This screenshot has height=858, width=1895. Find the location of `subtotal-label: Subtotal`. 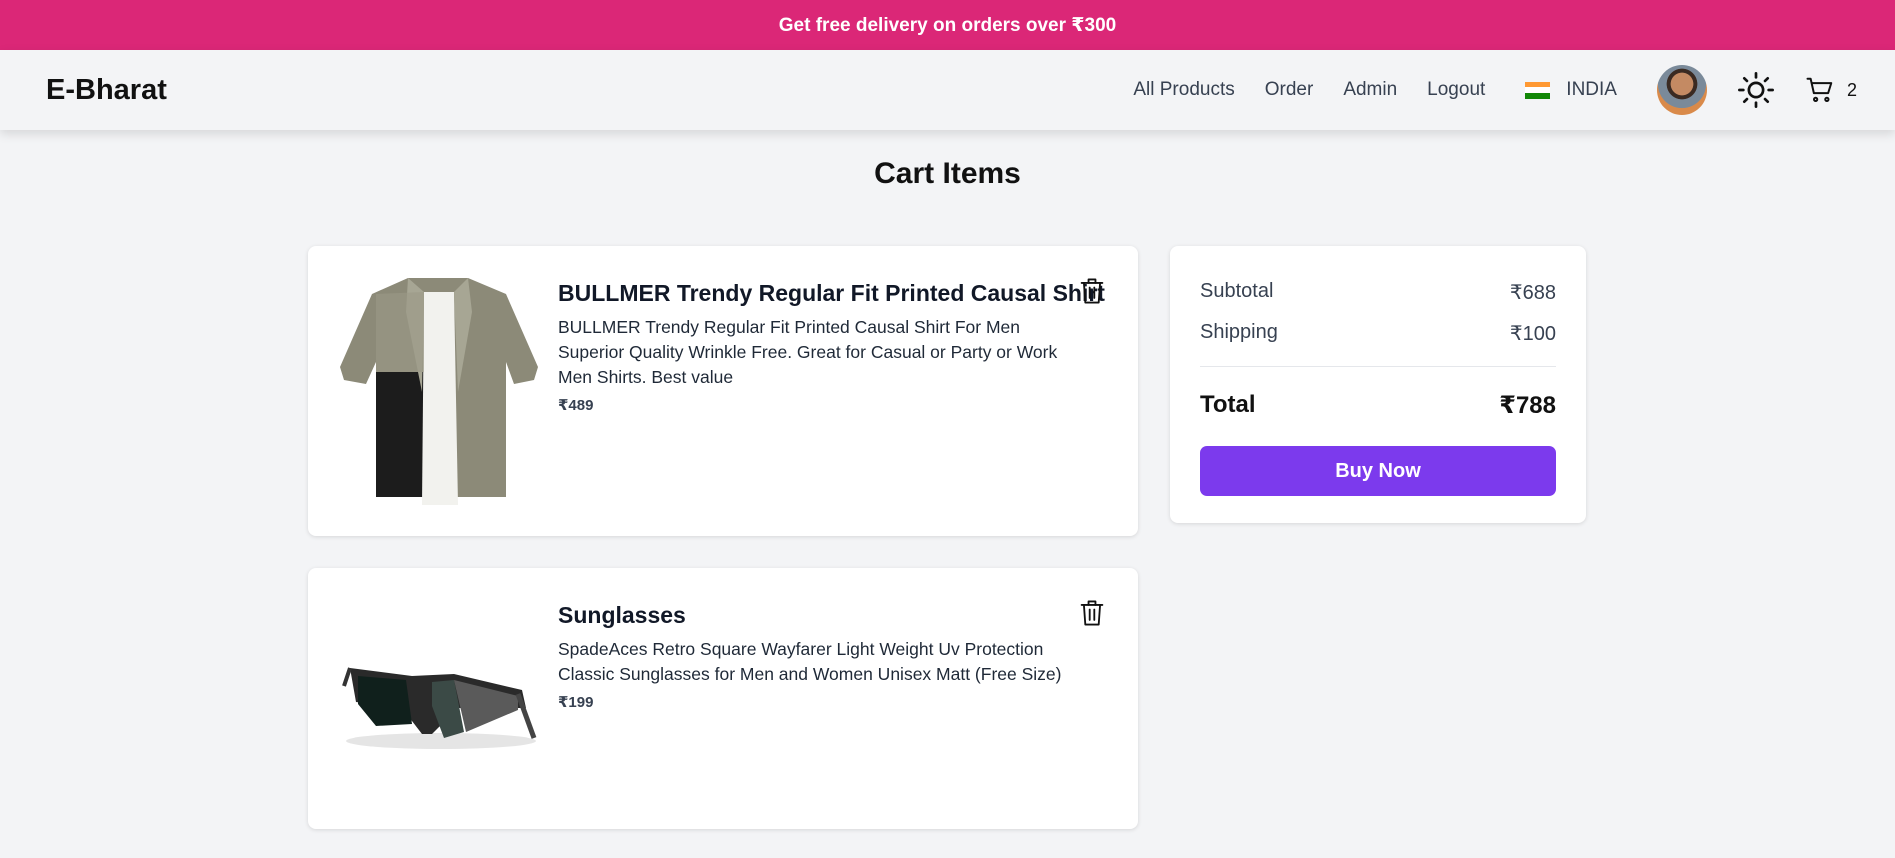

subtotal-label: Subtotal is located at coordinates (1237, 291).